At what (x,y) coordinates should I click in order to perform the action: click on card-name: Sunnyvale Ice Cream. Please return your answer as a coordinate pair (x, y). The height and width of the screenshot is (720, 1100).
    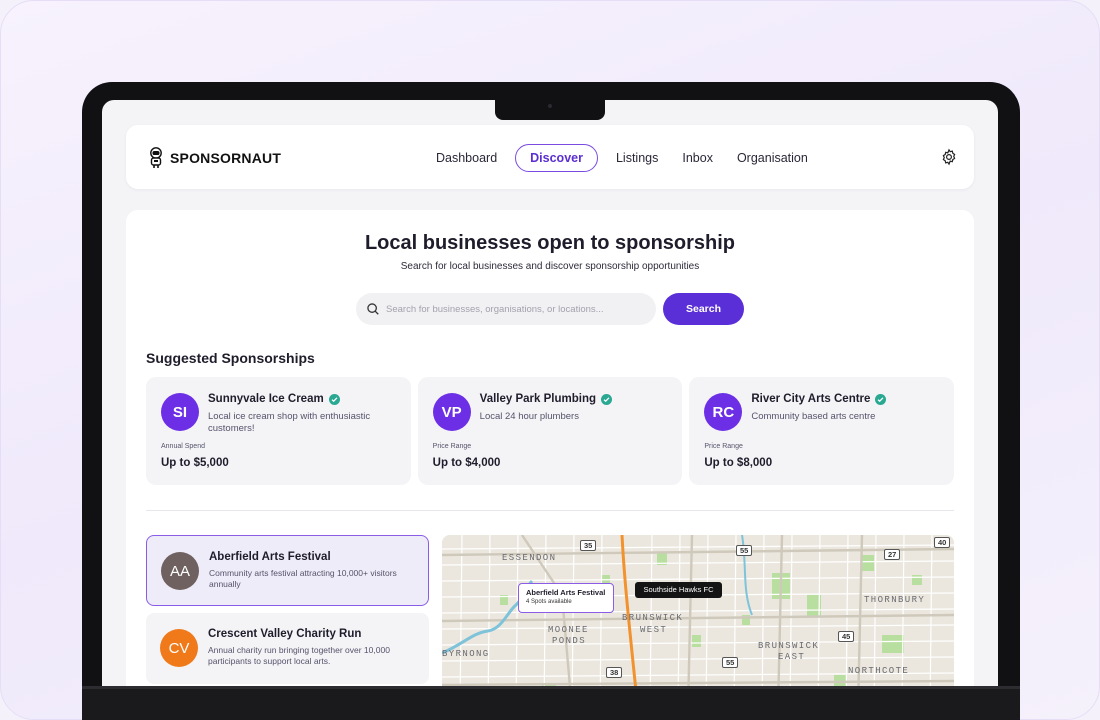
    Looking at the image, I should click on (266, 399).